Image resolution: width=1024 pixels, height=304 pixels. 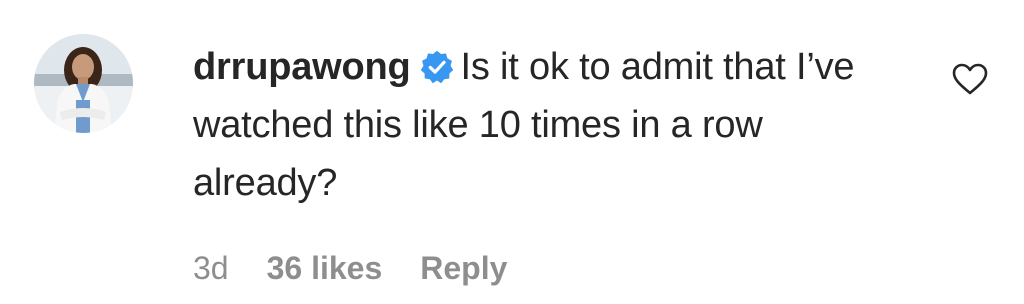 I want to click on comment-meta: 3d 36 likes Reply, so click(x=369, y=268).